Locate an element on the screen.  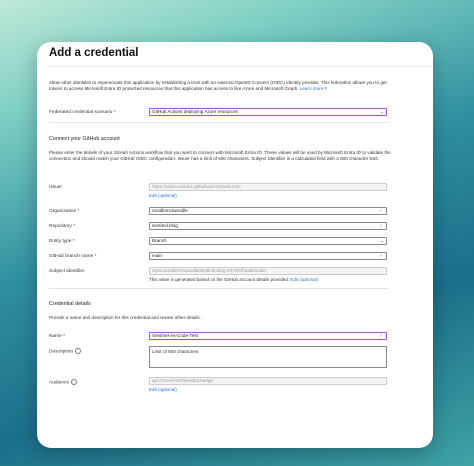
external-link-icon: ↗ is located at coordinates (325, 88).